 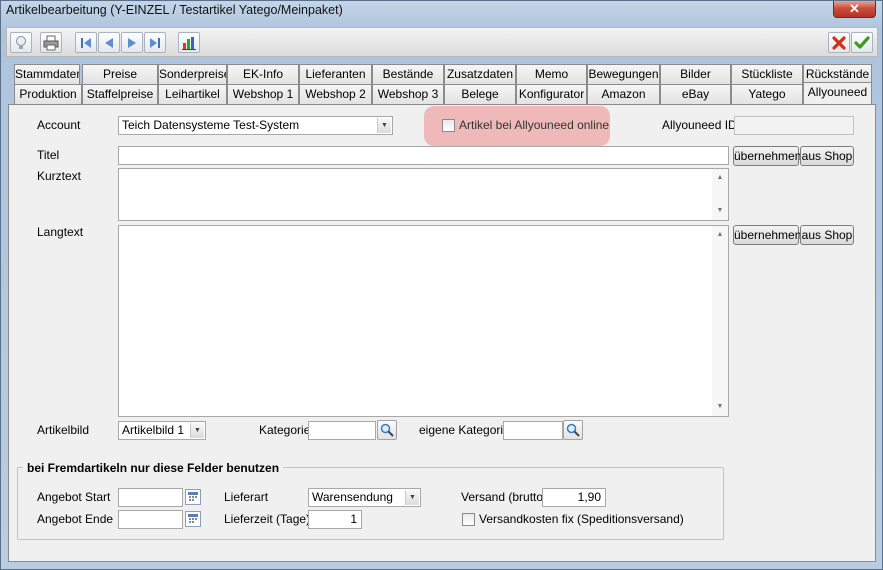 What do you see at coordinates (74, 497) in the screenshot?
I see `angebot-start-label: Angebot Start` at bounding box center [74, 497].